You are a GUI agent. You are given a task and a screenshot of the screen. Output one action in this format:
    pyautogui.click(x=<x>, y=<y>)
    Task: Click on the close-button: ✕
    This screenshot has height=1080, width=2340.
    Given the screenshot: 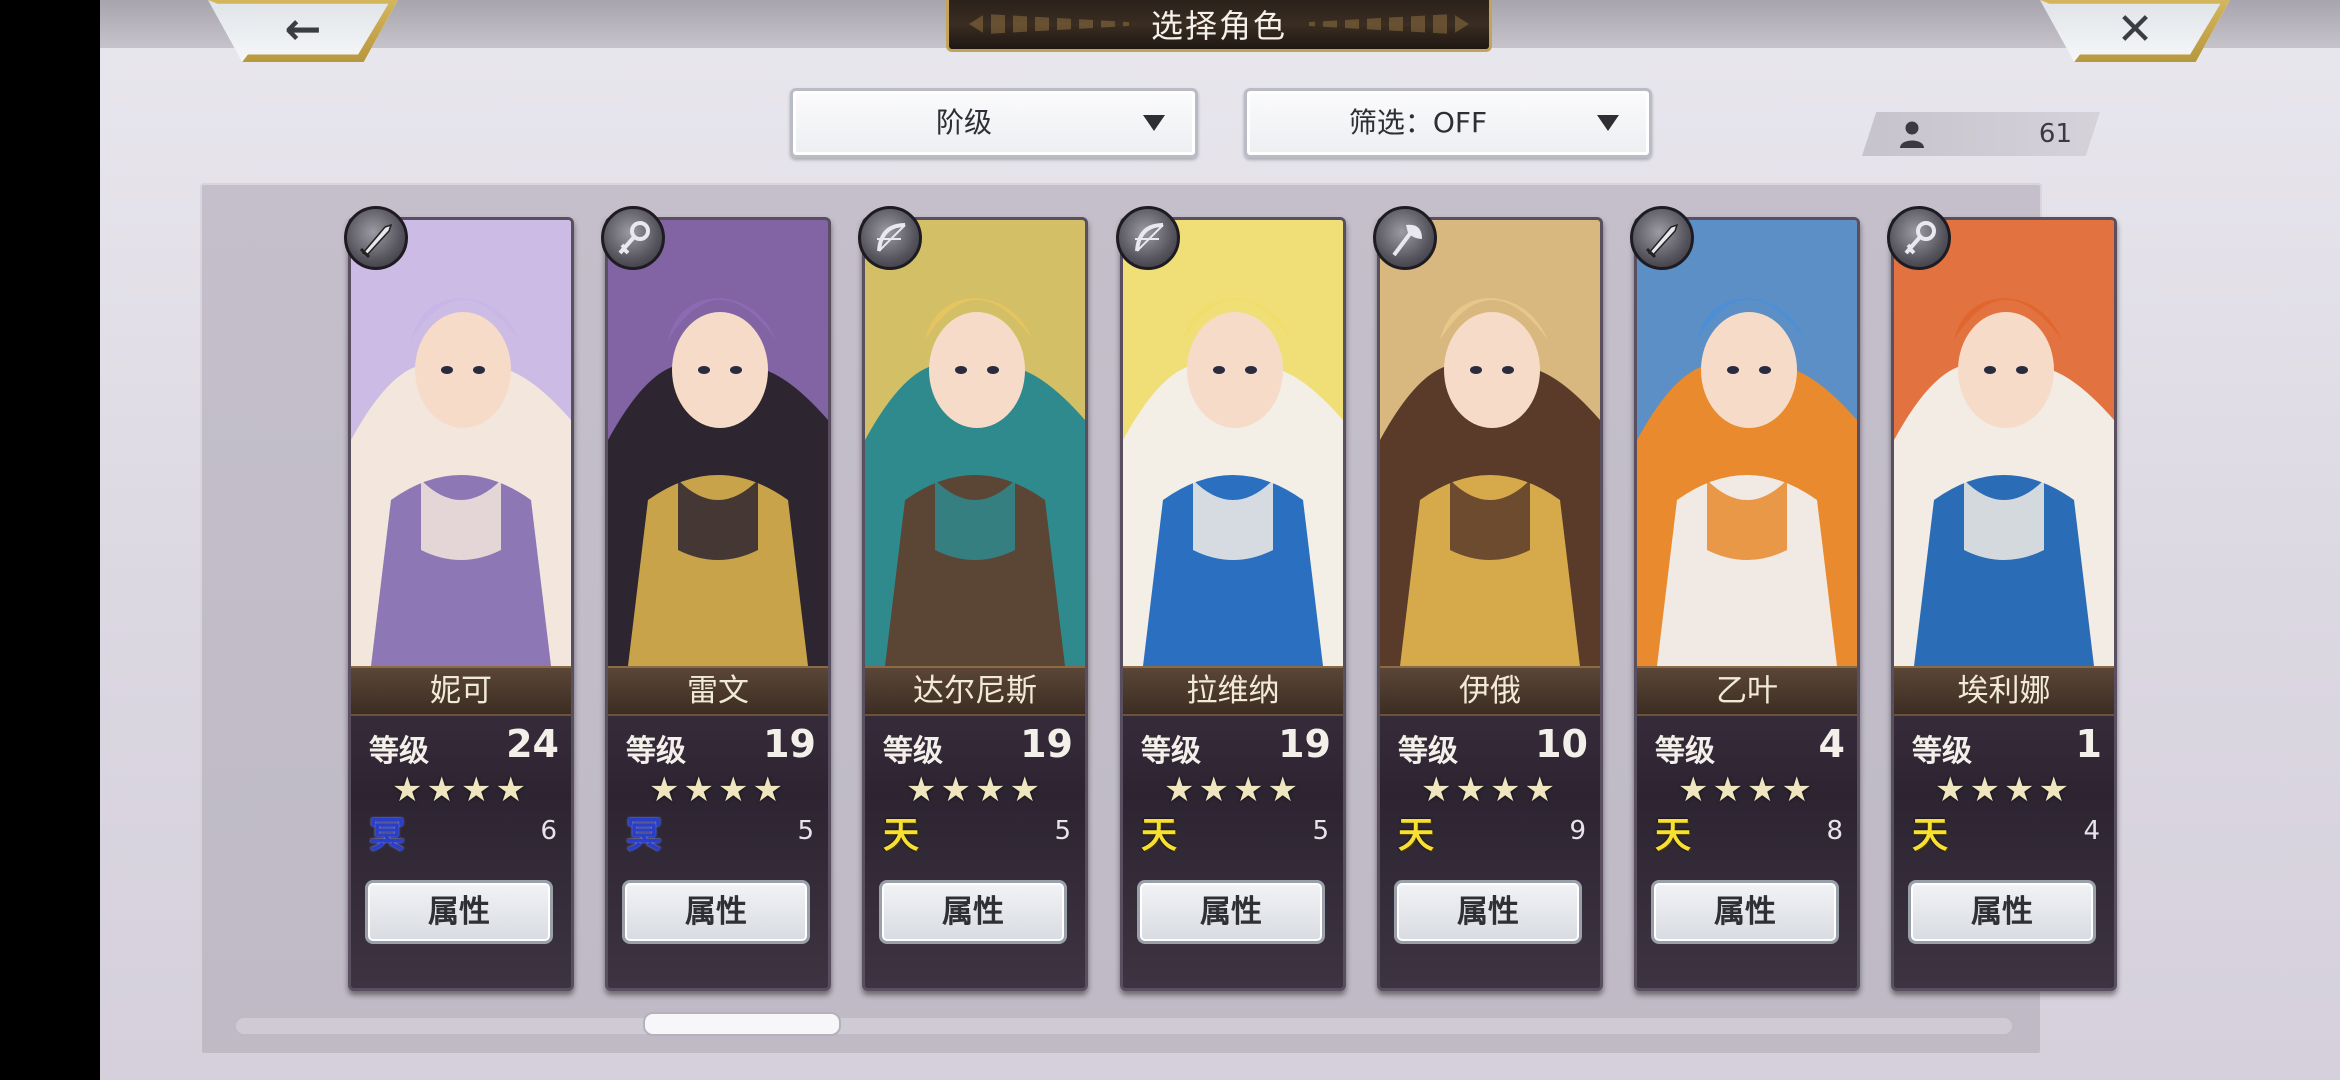 What is the action you would take?
    pyautogui.click(x=2135, y=31)
    